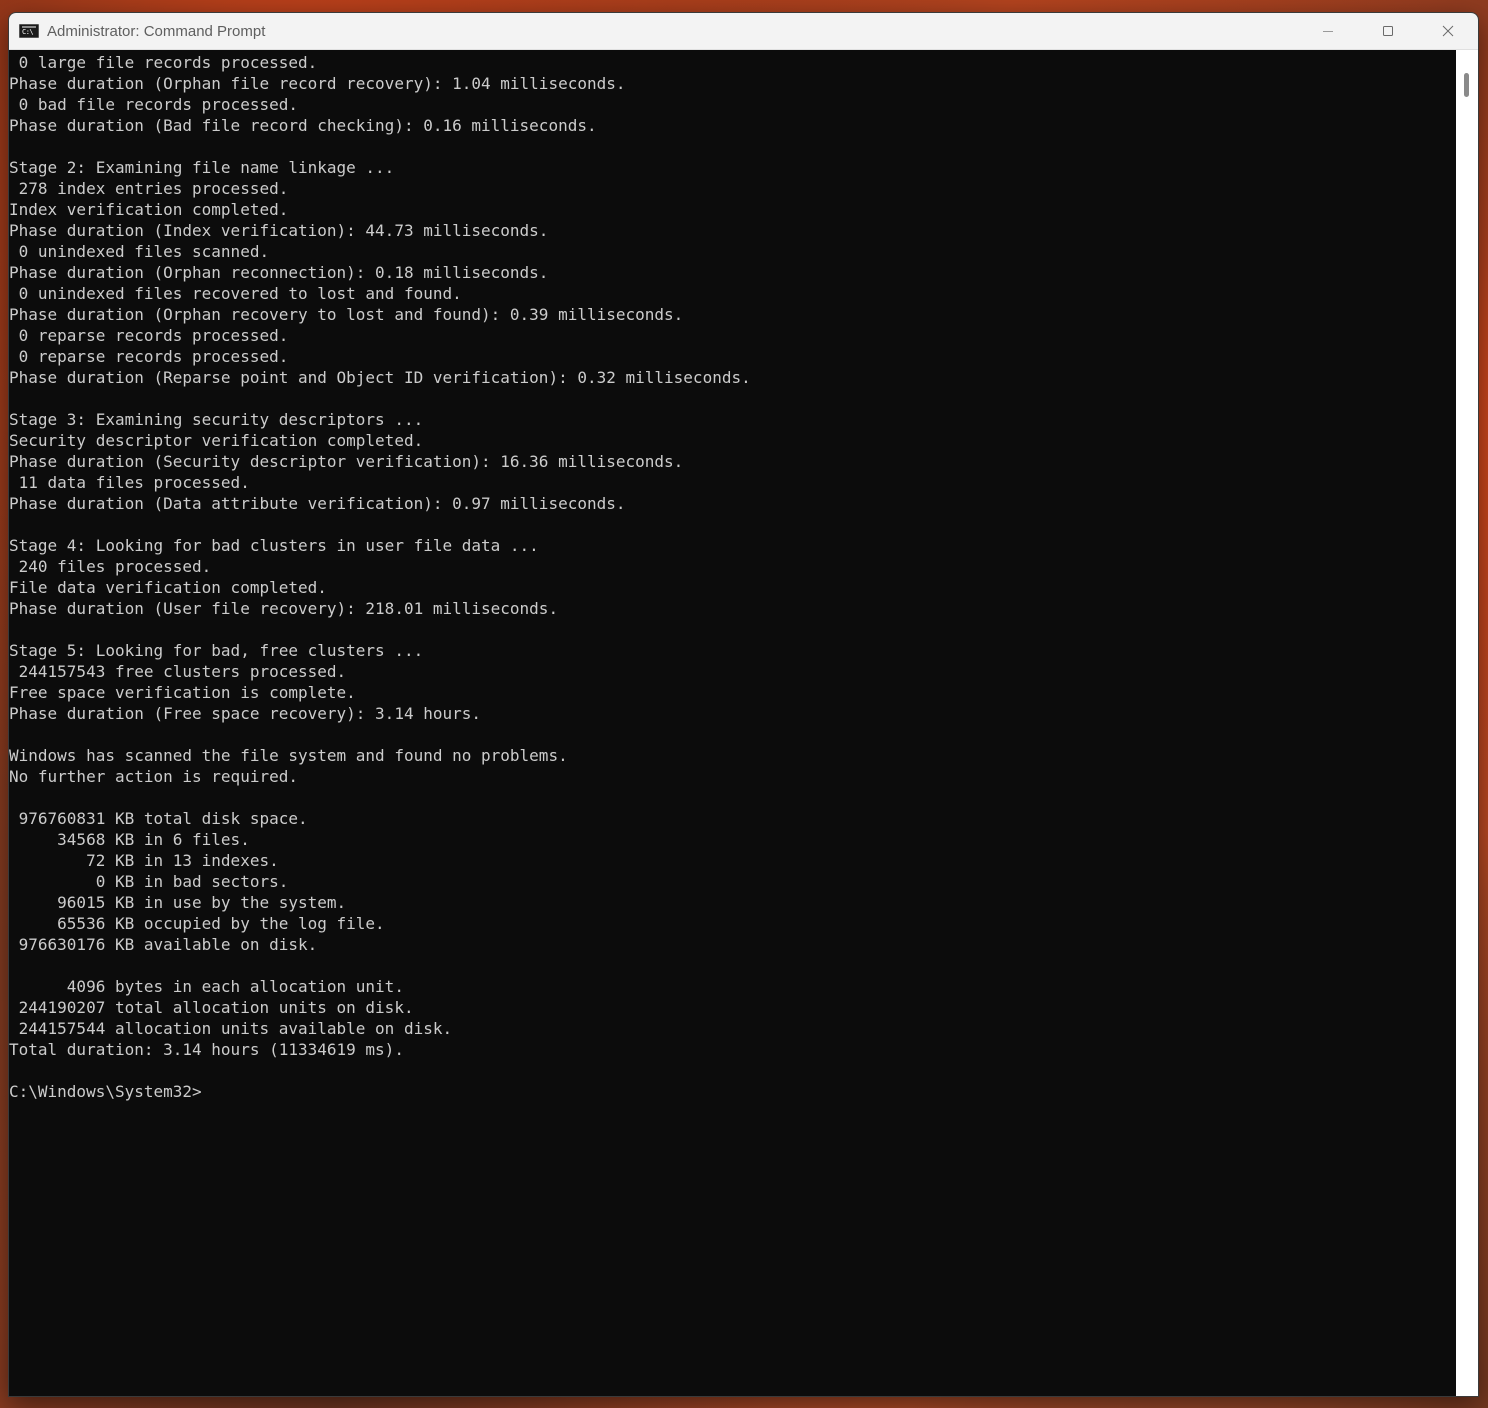  I want to click on console-line: 0 bad file records processed., so click(153, 104).